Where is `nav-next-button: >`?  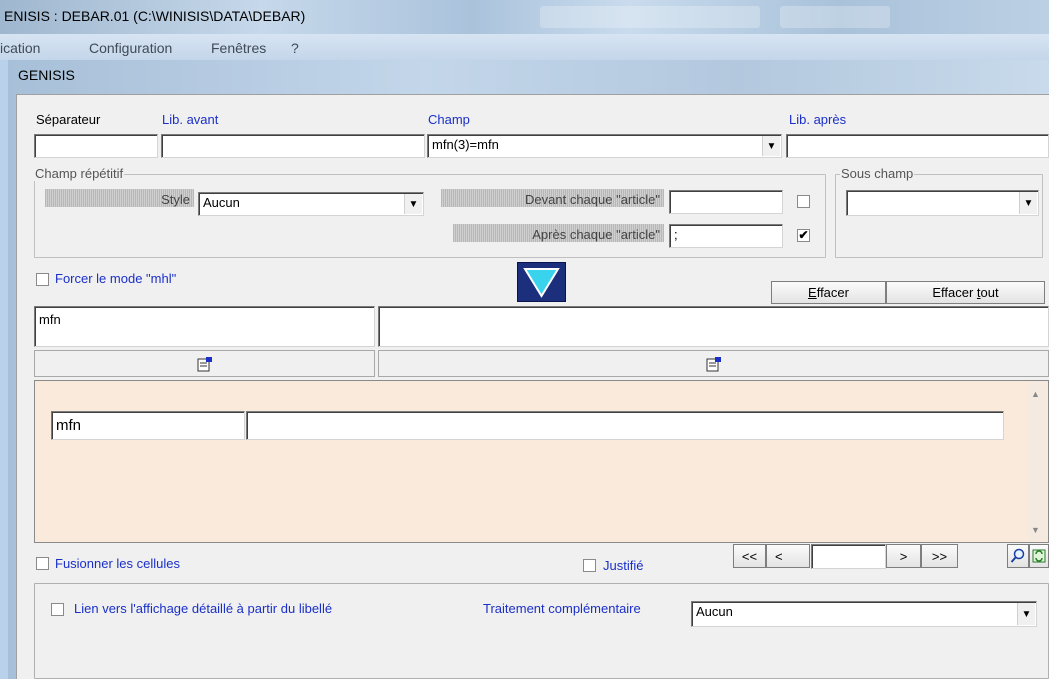
nav-next-button: > is located at coordinates (903, 556).